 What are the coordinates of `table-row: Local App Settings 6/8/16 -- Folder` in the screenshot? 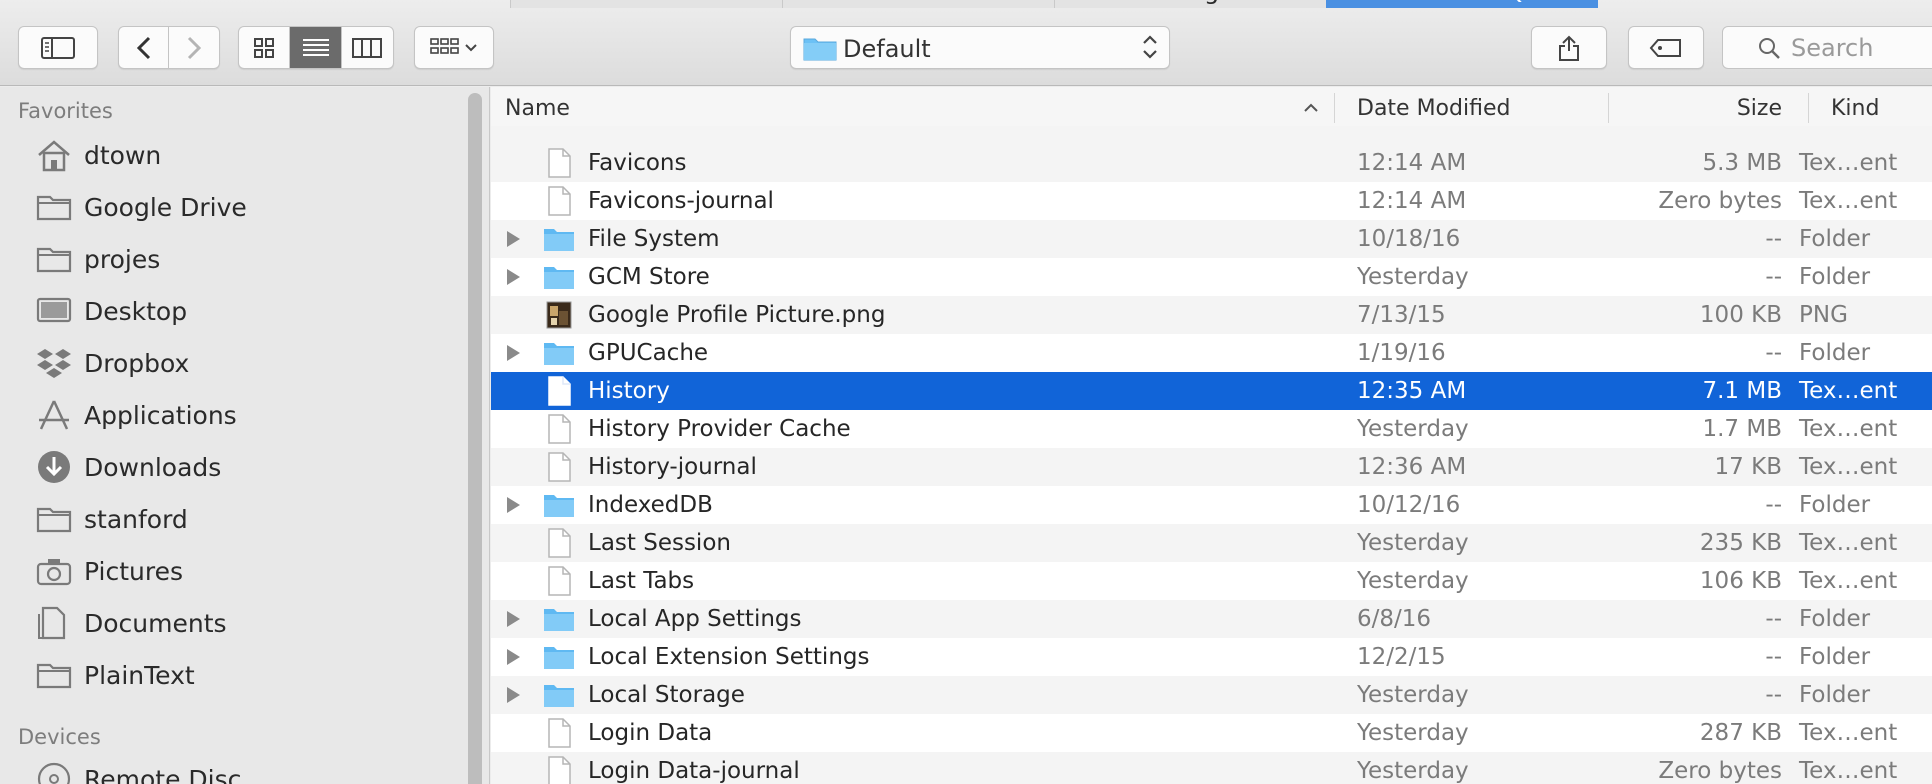 It's located at (1211, 619).